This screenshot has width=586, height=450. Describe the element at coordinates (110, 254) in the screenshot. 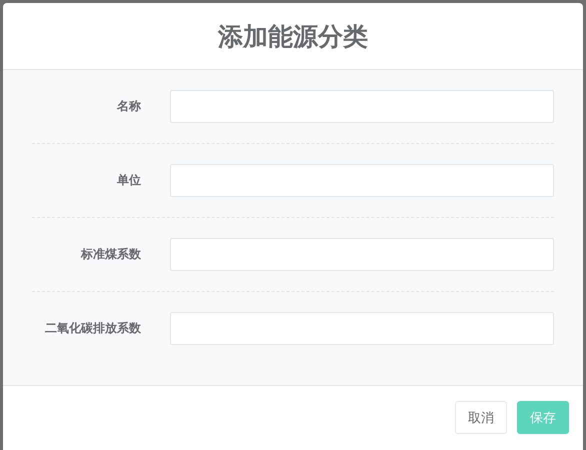

I see `field-label: 标准煤系数` at that location.